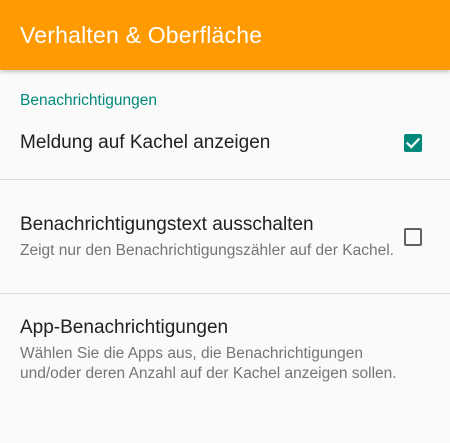  What do you see at coordinates (167, 224) in the screenshot?
I see `pref-title: Benachrichtigungstext ausschalten` at bounding box center [167, 224].